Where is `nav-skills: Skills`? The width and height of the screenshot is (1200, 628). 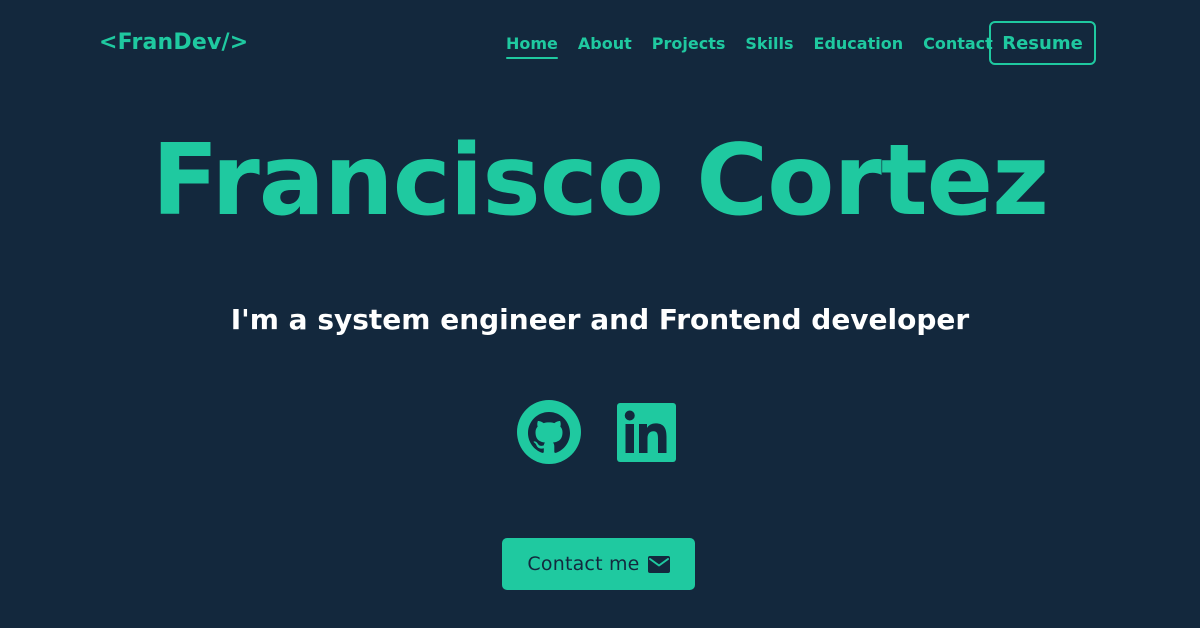
nav-skills: Skills is located at coordinates (769, 46).